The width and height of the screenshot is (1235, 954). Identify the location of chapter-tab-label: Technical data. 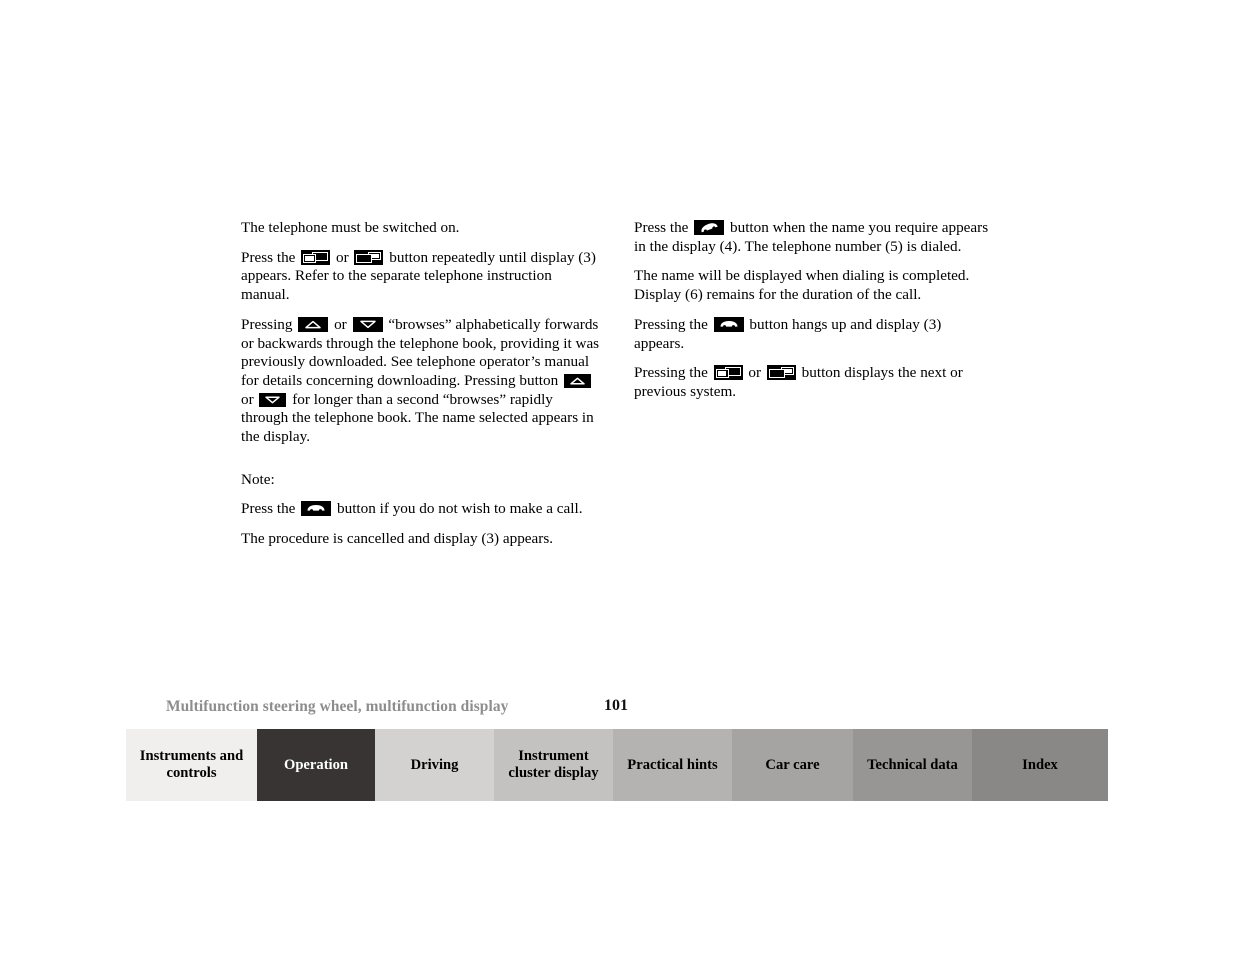
(912, 764).